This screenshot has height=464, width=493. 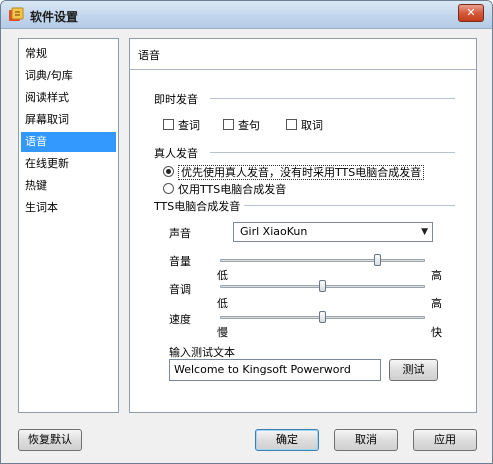 What do you see at coordinates (366, 440) in the screenshot?
I see `cancel-button: 取消` at bounding box center [366, 440].